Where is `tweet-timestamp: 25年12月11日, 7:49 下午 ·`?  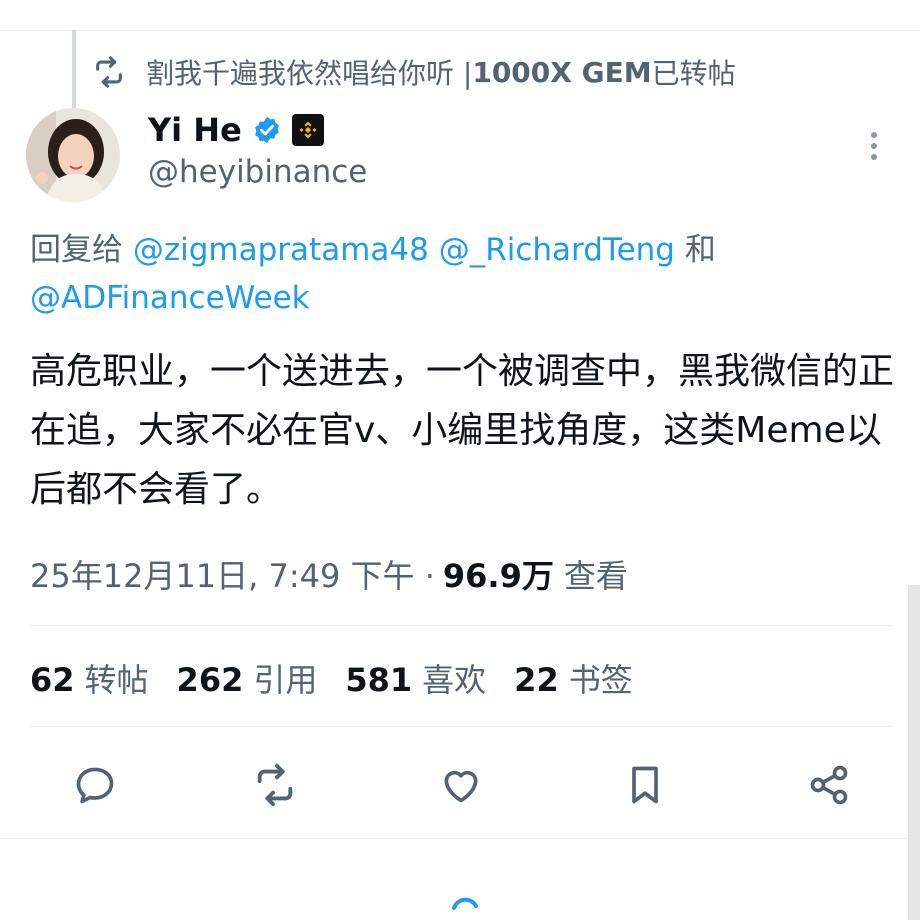
tweet-timestamp: 25年12月11日, 7:49 下午 · is located at coordinates (232, 574).